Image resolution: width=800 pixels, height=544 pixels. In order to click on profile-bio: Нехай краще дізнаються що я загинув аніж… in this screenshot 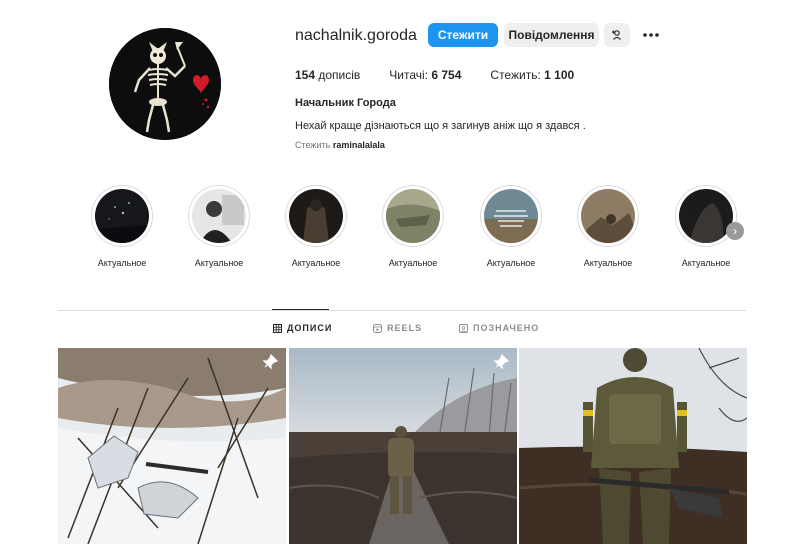, I will do `click(440, 126)`.